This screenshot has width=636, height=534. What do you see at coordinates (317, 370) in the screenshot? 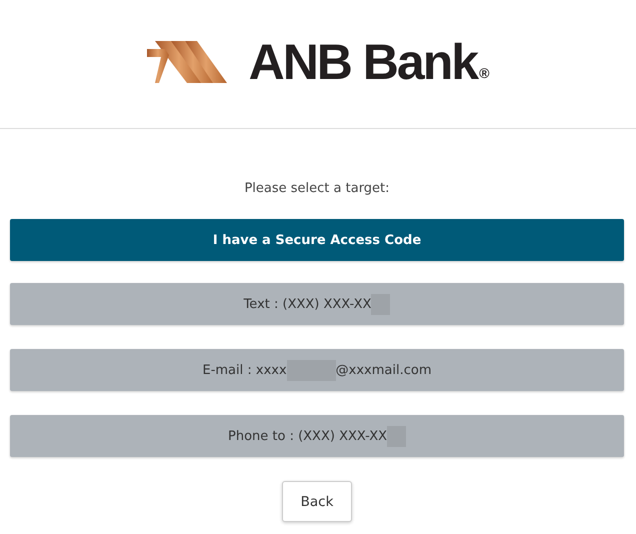
I see `contact-option-button: E-mail : xxxx @xxxmail.com` at bounding box center [317, 370].